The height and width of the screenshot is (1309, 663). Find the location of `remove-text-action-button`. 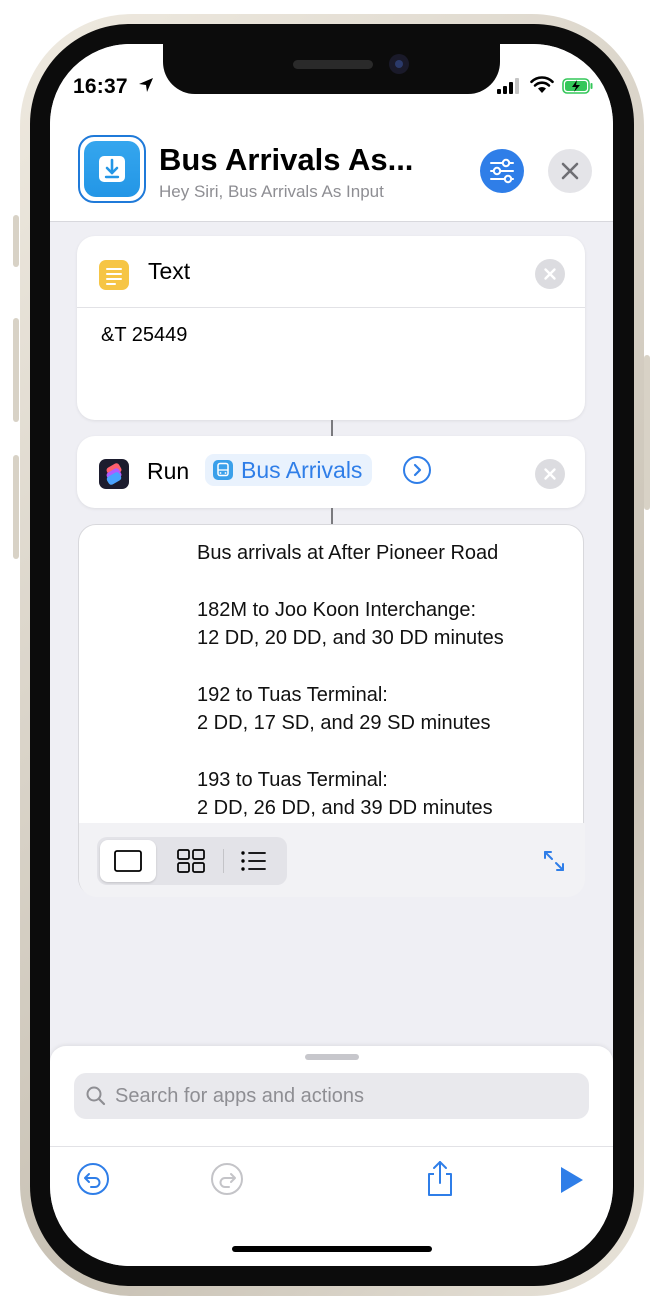

remove-text-action-button is located at coordinates (550, 274).